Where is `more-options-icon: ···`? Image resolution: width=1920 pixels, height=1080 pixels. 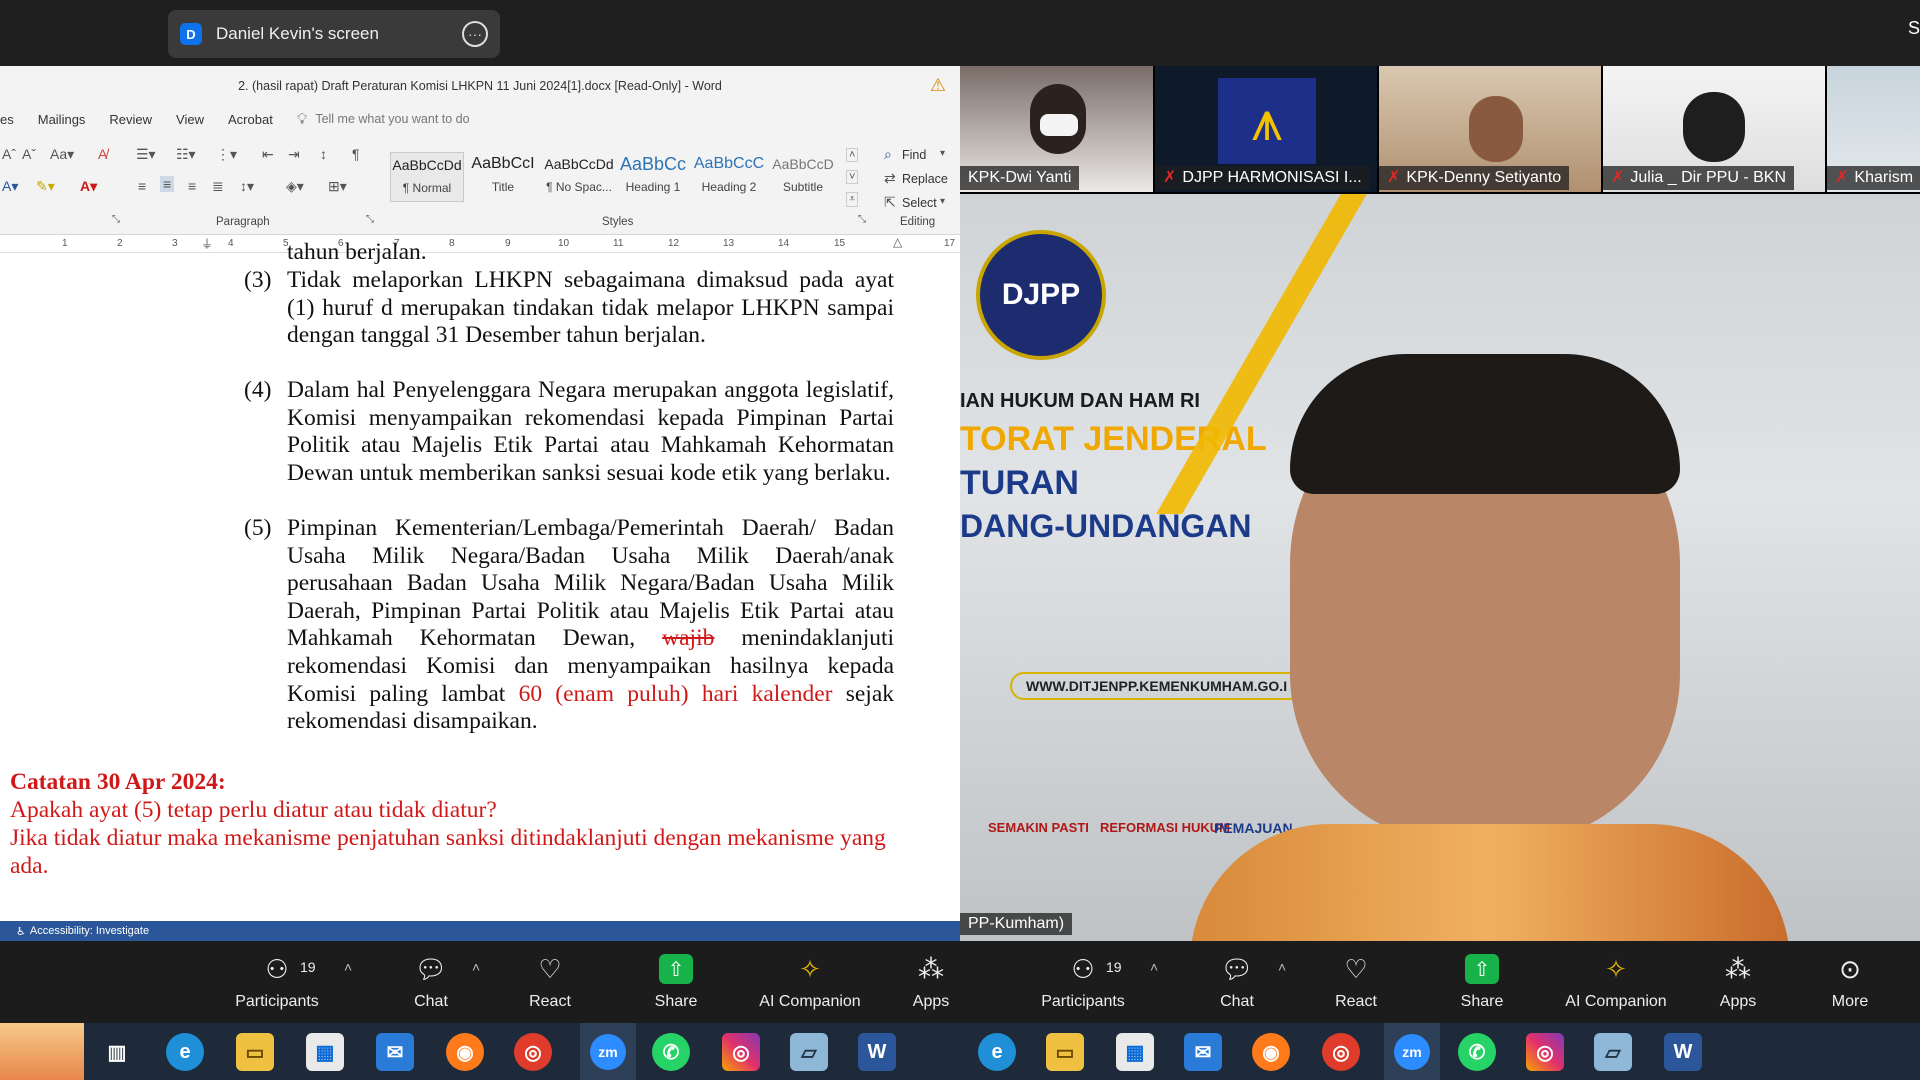
more-options-icon: ··· is located at coordinates (475, 34).